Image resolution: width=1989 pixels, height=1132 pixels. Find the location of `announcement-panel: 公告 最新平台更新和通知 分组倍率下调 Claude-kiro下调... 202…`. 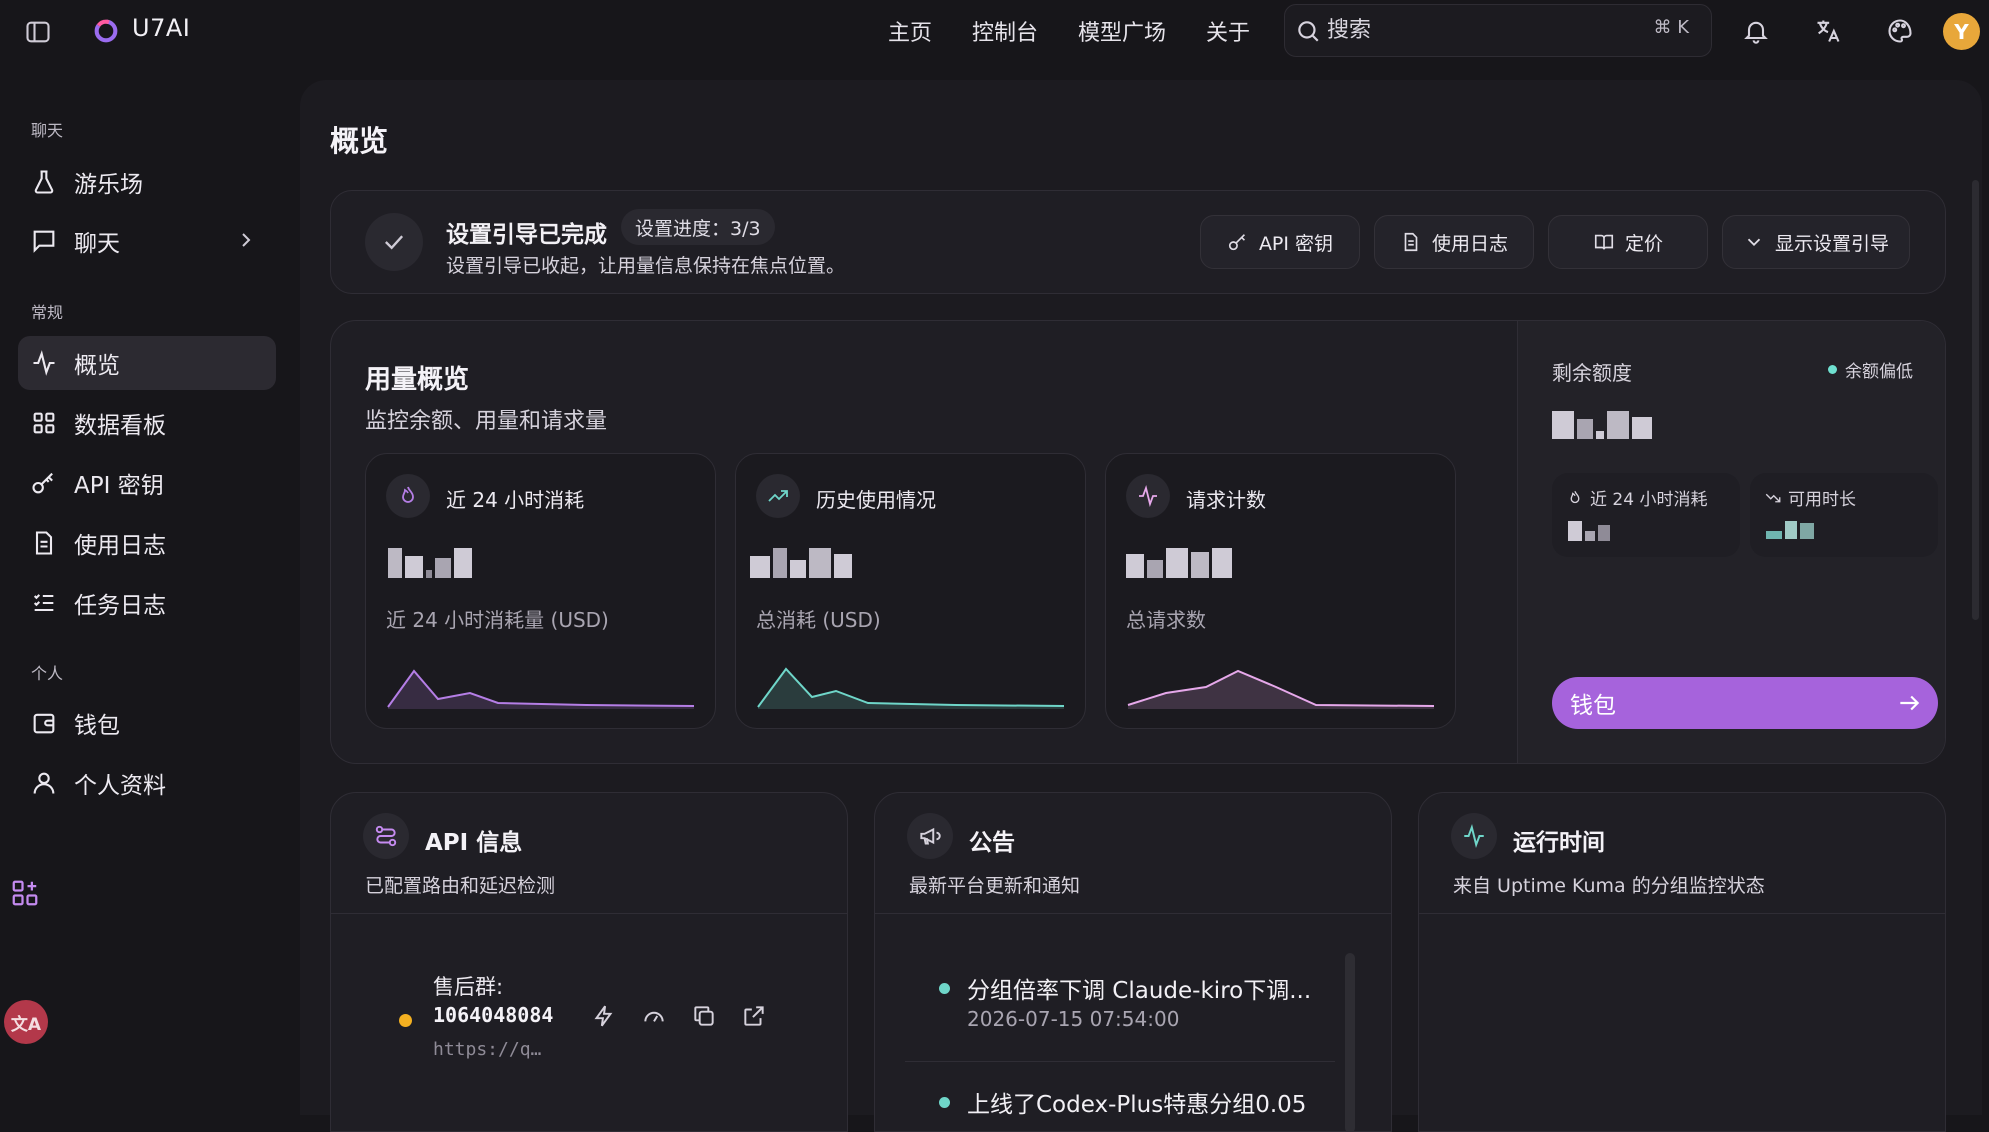

announcement-panel: 公告 最新平台更新和通知 分组倍率下调 Claude-kiro下调... 202… is located at coordinates (1133, 962).